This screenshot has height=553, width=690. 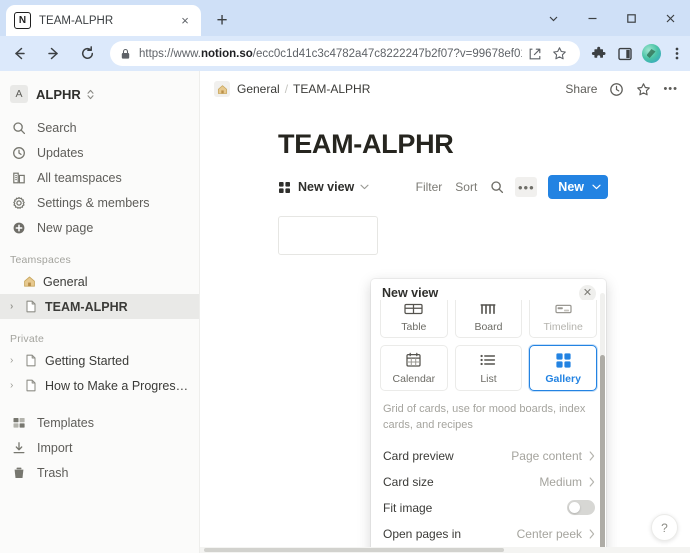 I want to click on option-value: Center peek, so click(x=549, y=533).